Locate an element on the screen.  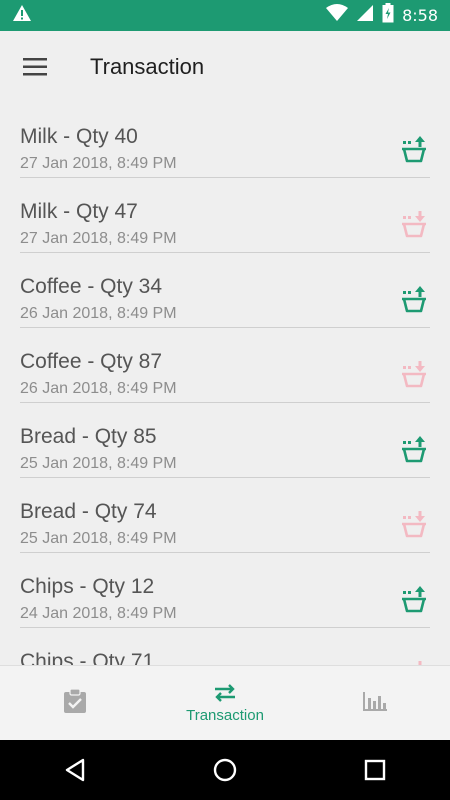
nav-label-transaction: Transaction is located at coordinates (225, 715).